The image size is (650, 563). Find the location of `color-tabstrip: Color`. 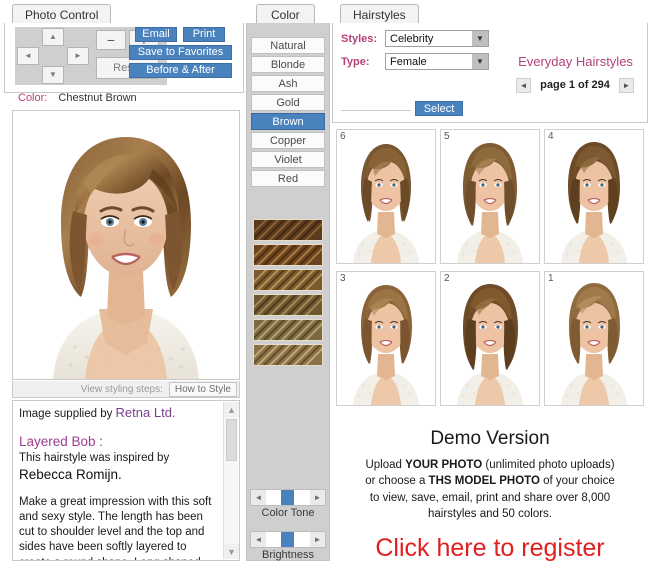

color-tabstrip: Color is located at coordinates (288, 13).